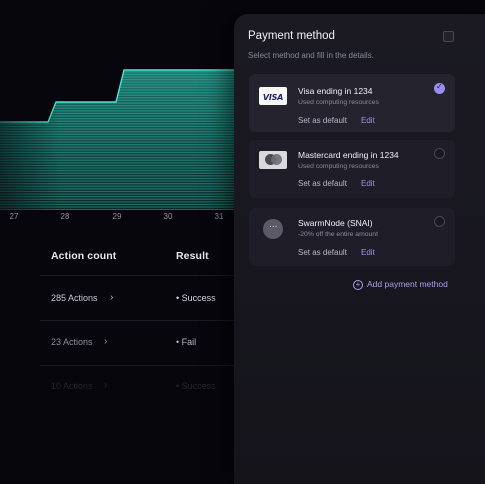 This screenshot has width=485, height=484. I want to click on visa-brand-text: VISA, so click(273, 97).